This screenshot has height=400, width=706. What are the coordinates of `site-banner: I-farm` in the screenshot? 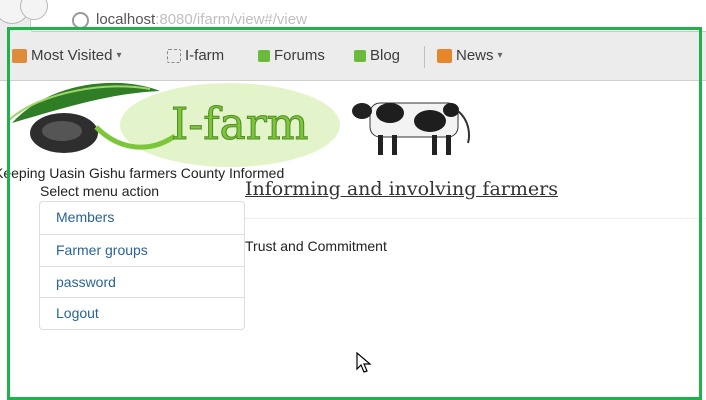 It's located at (238, 124).